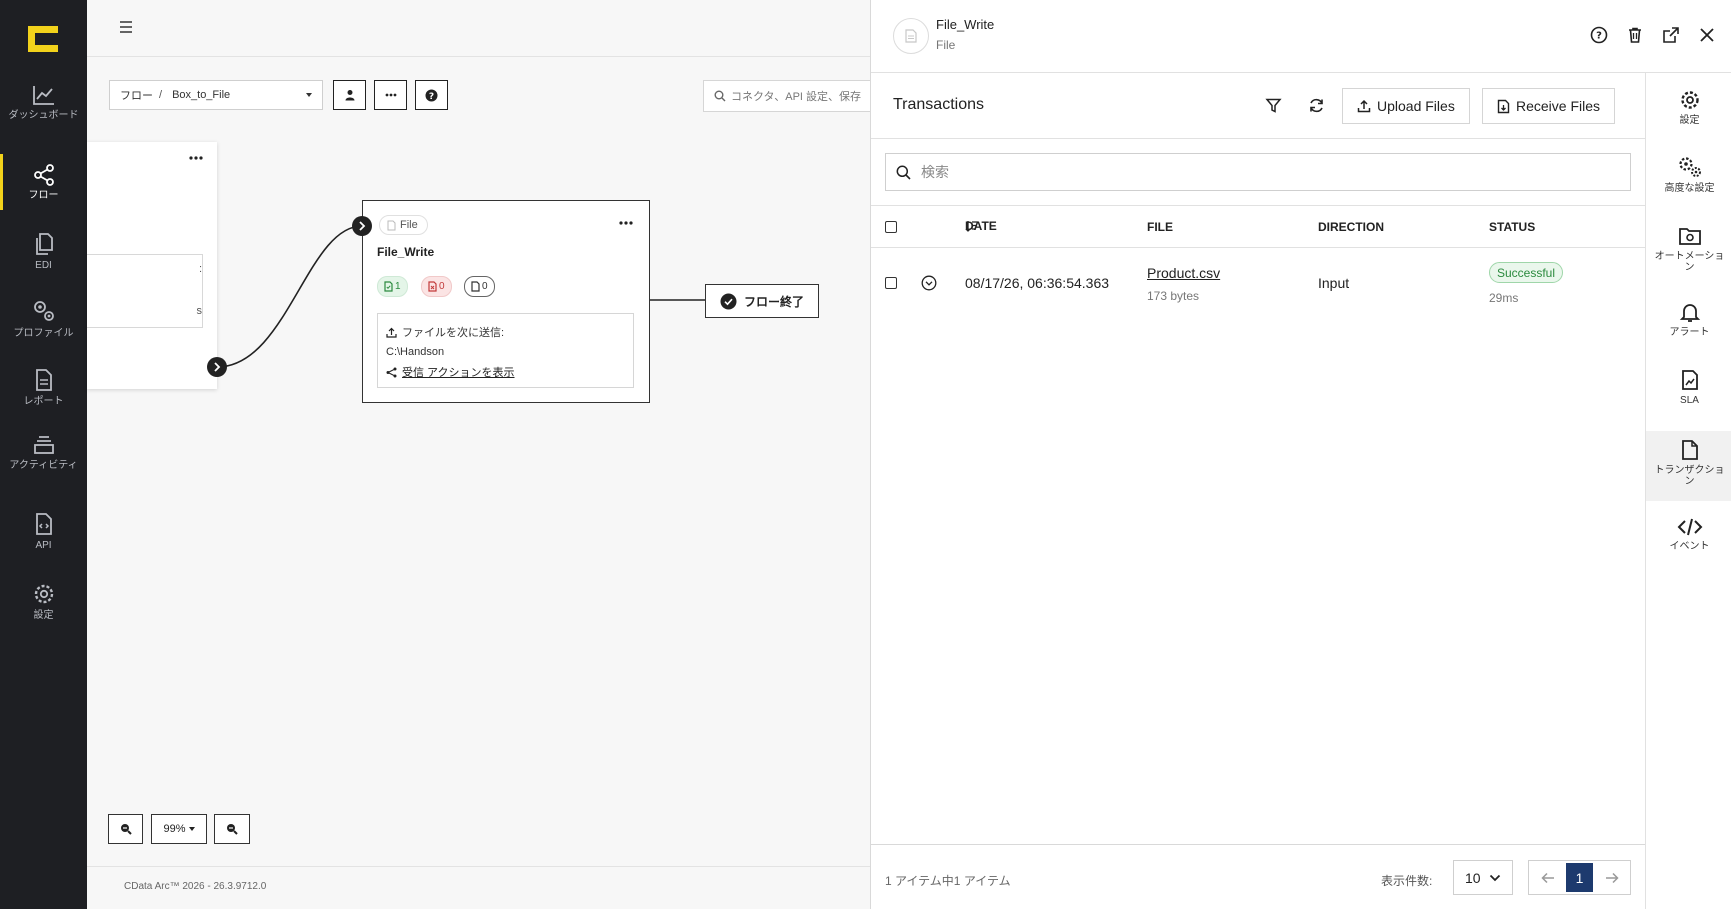 The height and width of the screenshot is (909, 1731). Describe the element at coordinates (436, 286) in the screenshot. I see `error-count-badge: 0` at that location.